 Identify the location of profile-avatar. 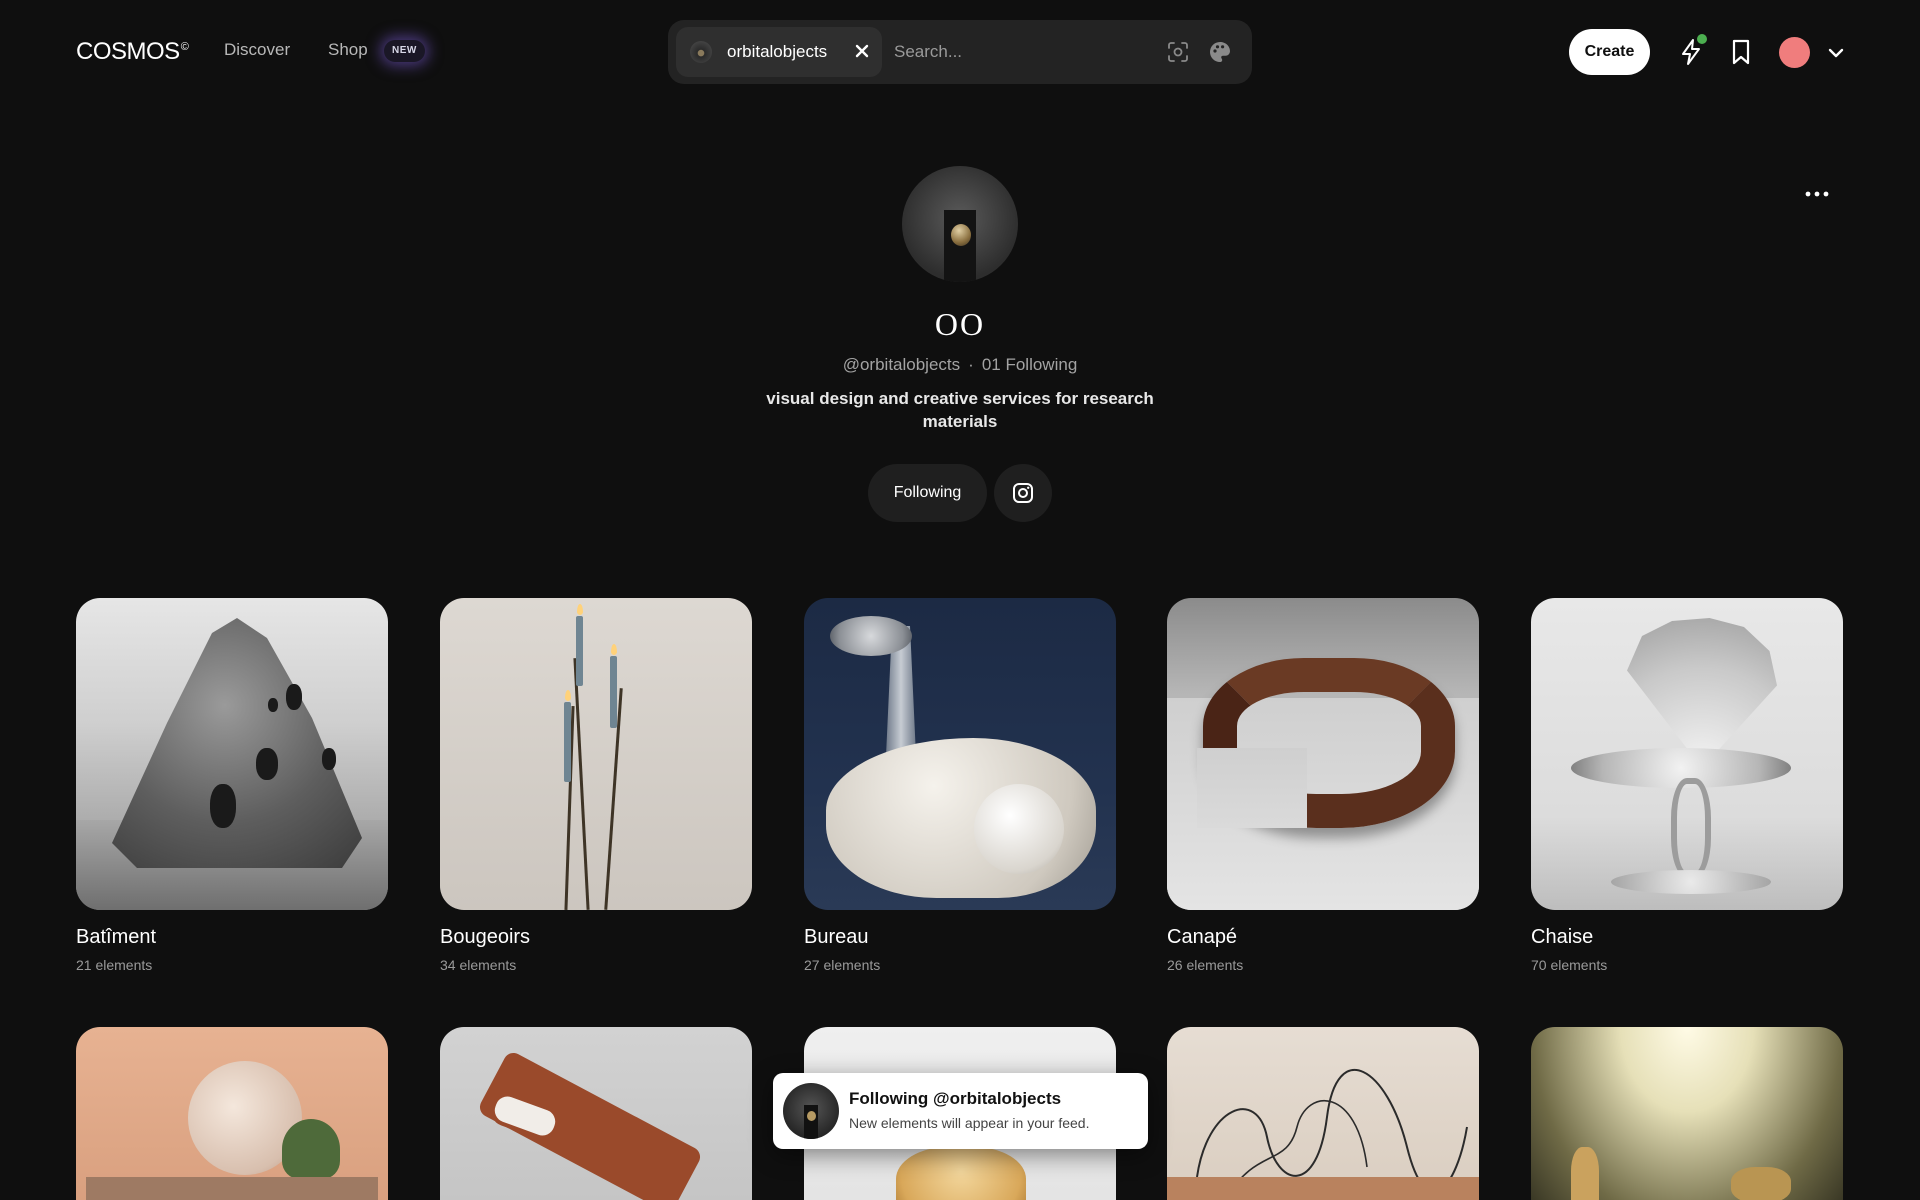
(960, 224).